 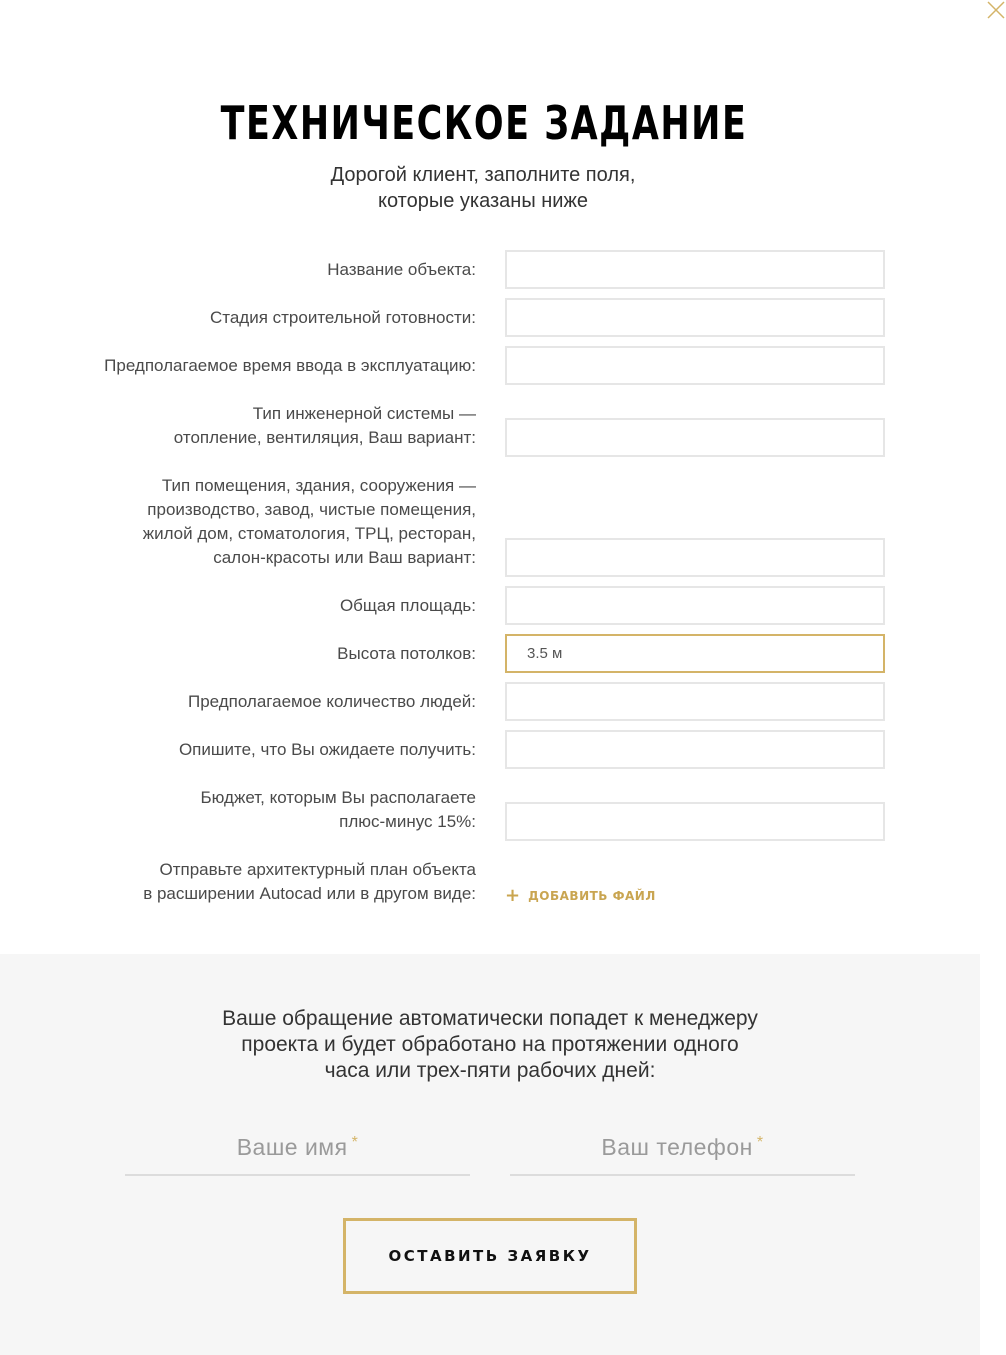 What do you see at coordinates (513, 895) in the screenshot?
I see `plus-icon: +` at bounding box center [513, 895].